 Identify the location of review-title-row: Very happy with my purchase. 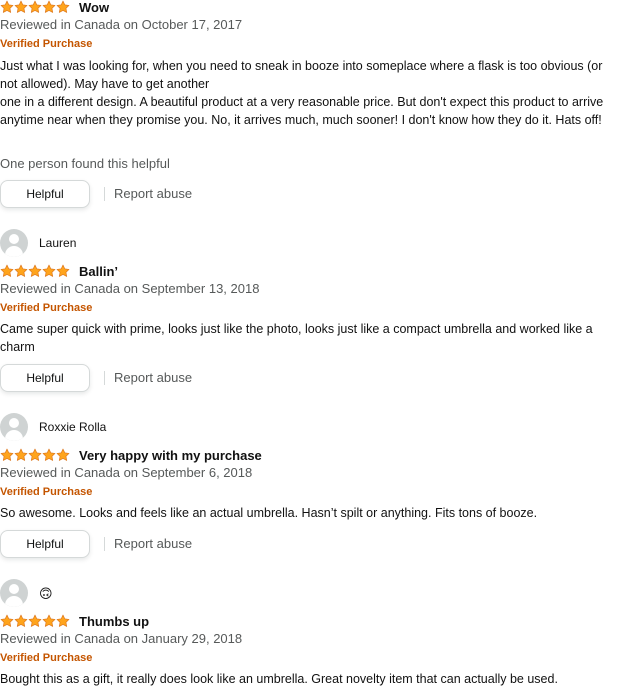
(131, 455).